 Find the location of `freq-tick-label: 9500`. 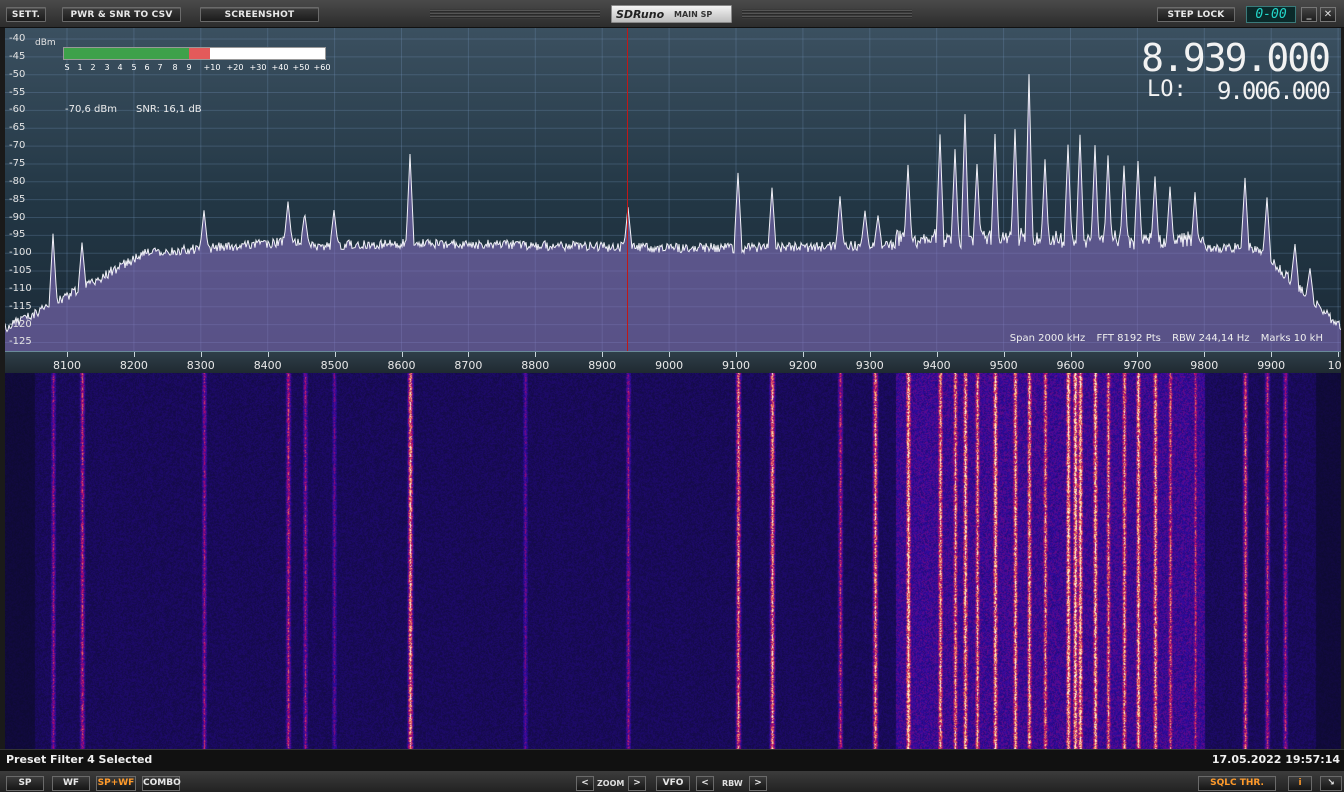

freq-tick-label: 9500 is located at coordinates (1003, 365).